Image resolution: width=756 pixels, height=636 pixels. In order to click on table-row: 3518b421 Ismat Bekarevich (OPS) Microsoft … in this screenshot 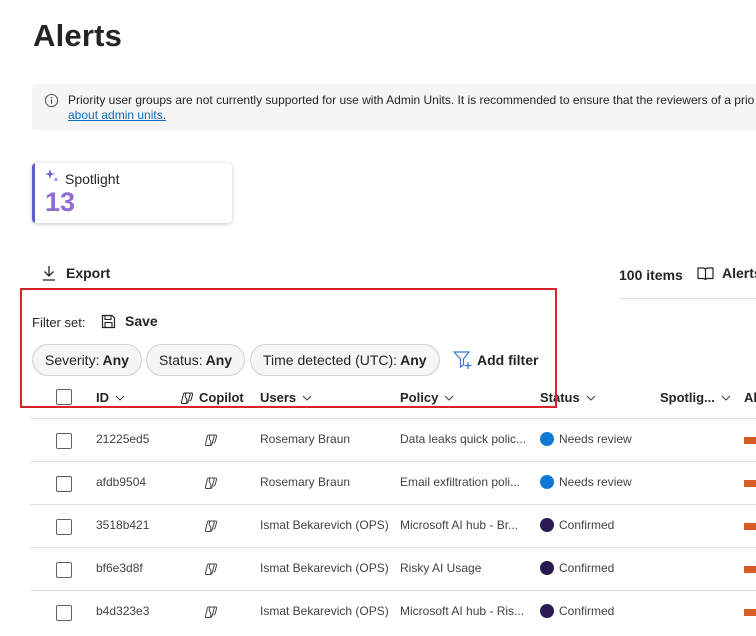, I will do `click(393, 525)`.